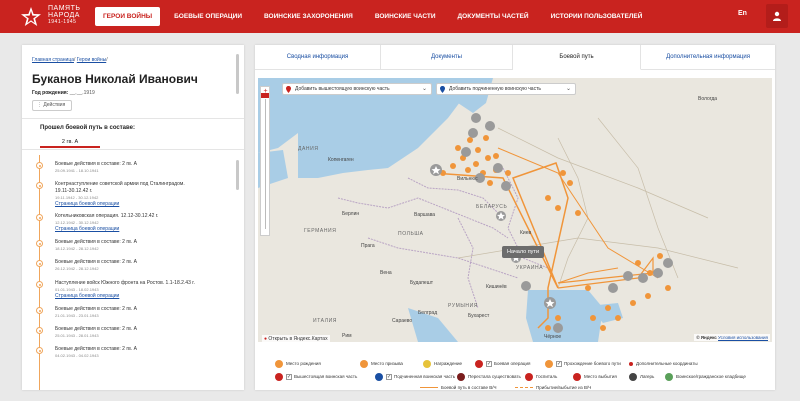 Image resolution: width=800 pixels, height=401 pixels. What do you see at coordinates (70, 142) in the screenshot?
I see `unit-tab: 2 гв. А` at bounding box center [70, 142].